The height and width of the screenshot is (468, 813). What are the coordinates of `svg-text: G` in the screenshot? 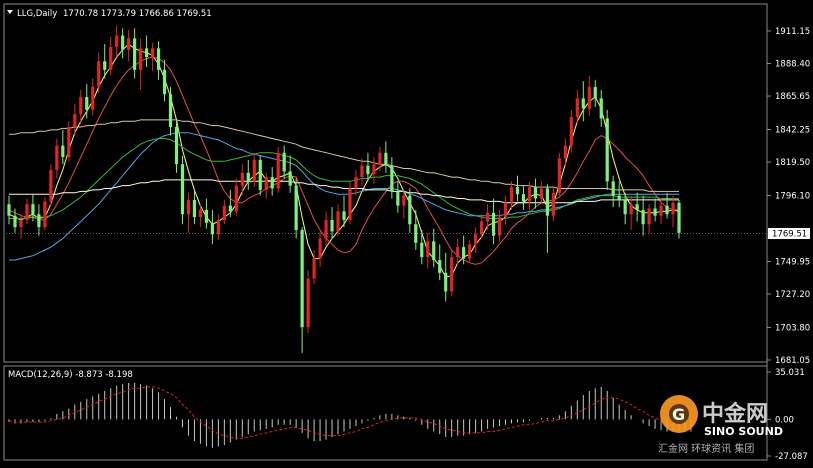 It's located at (678, 414).